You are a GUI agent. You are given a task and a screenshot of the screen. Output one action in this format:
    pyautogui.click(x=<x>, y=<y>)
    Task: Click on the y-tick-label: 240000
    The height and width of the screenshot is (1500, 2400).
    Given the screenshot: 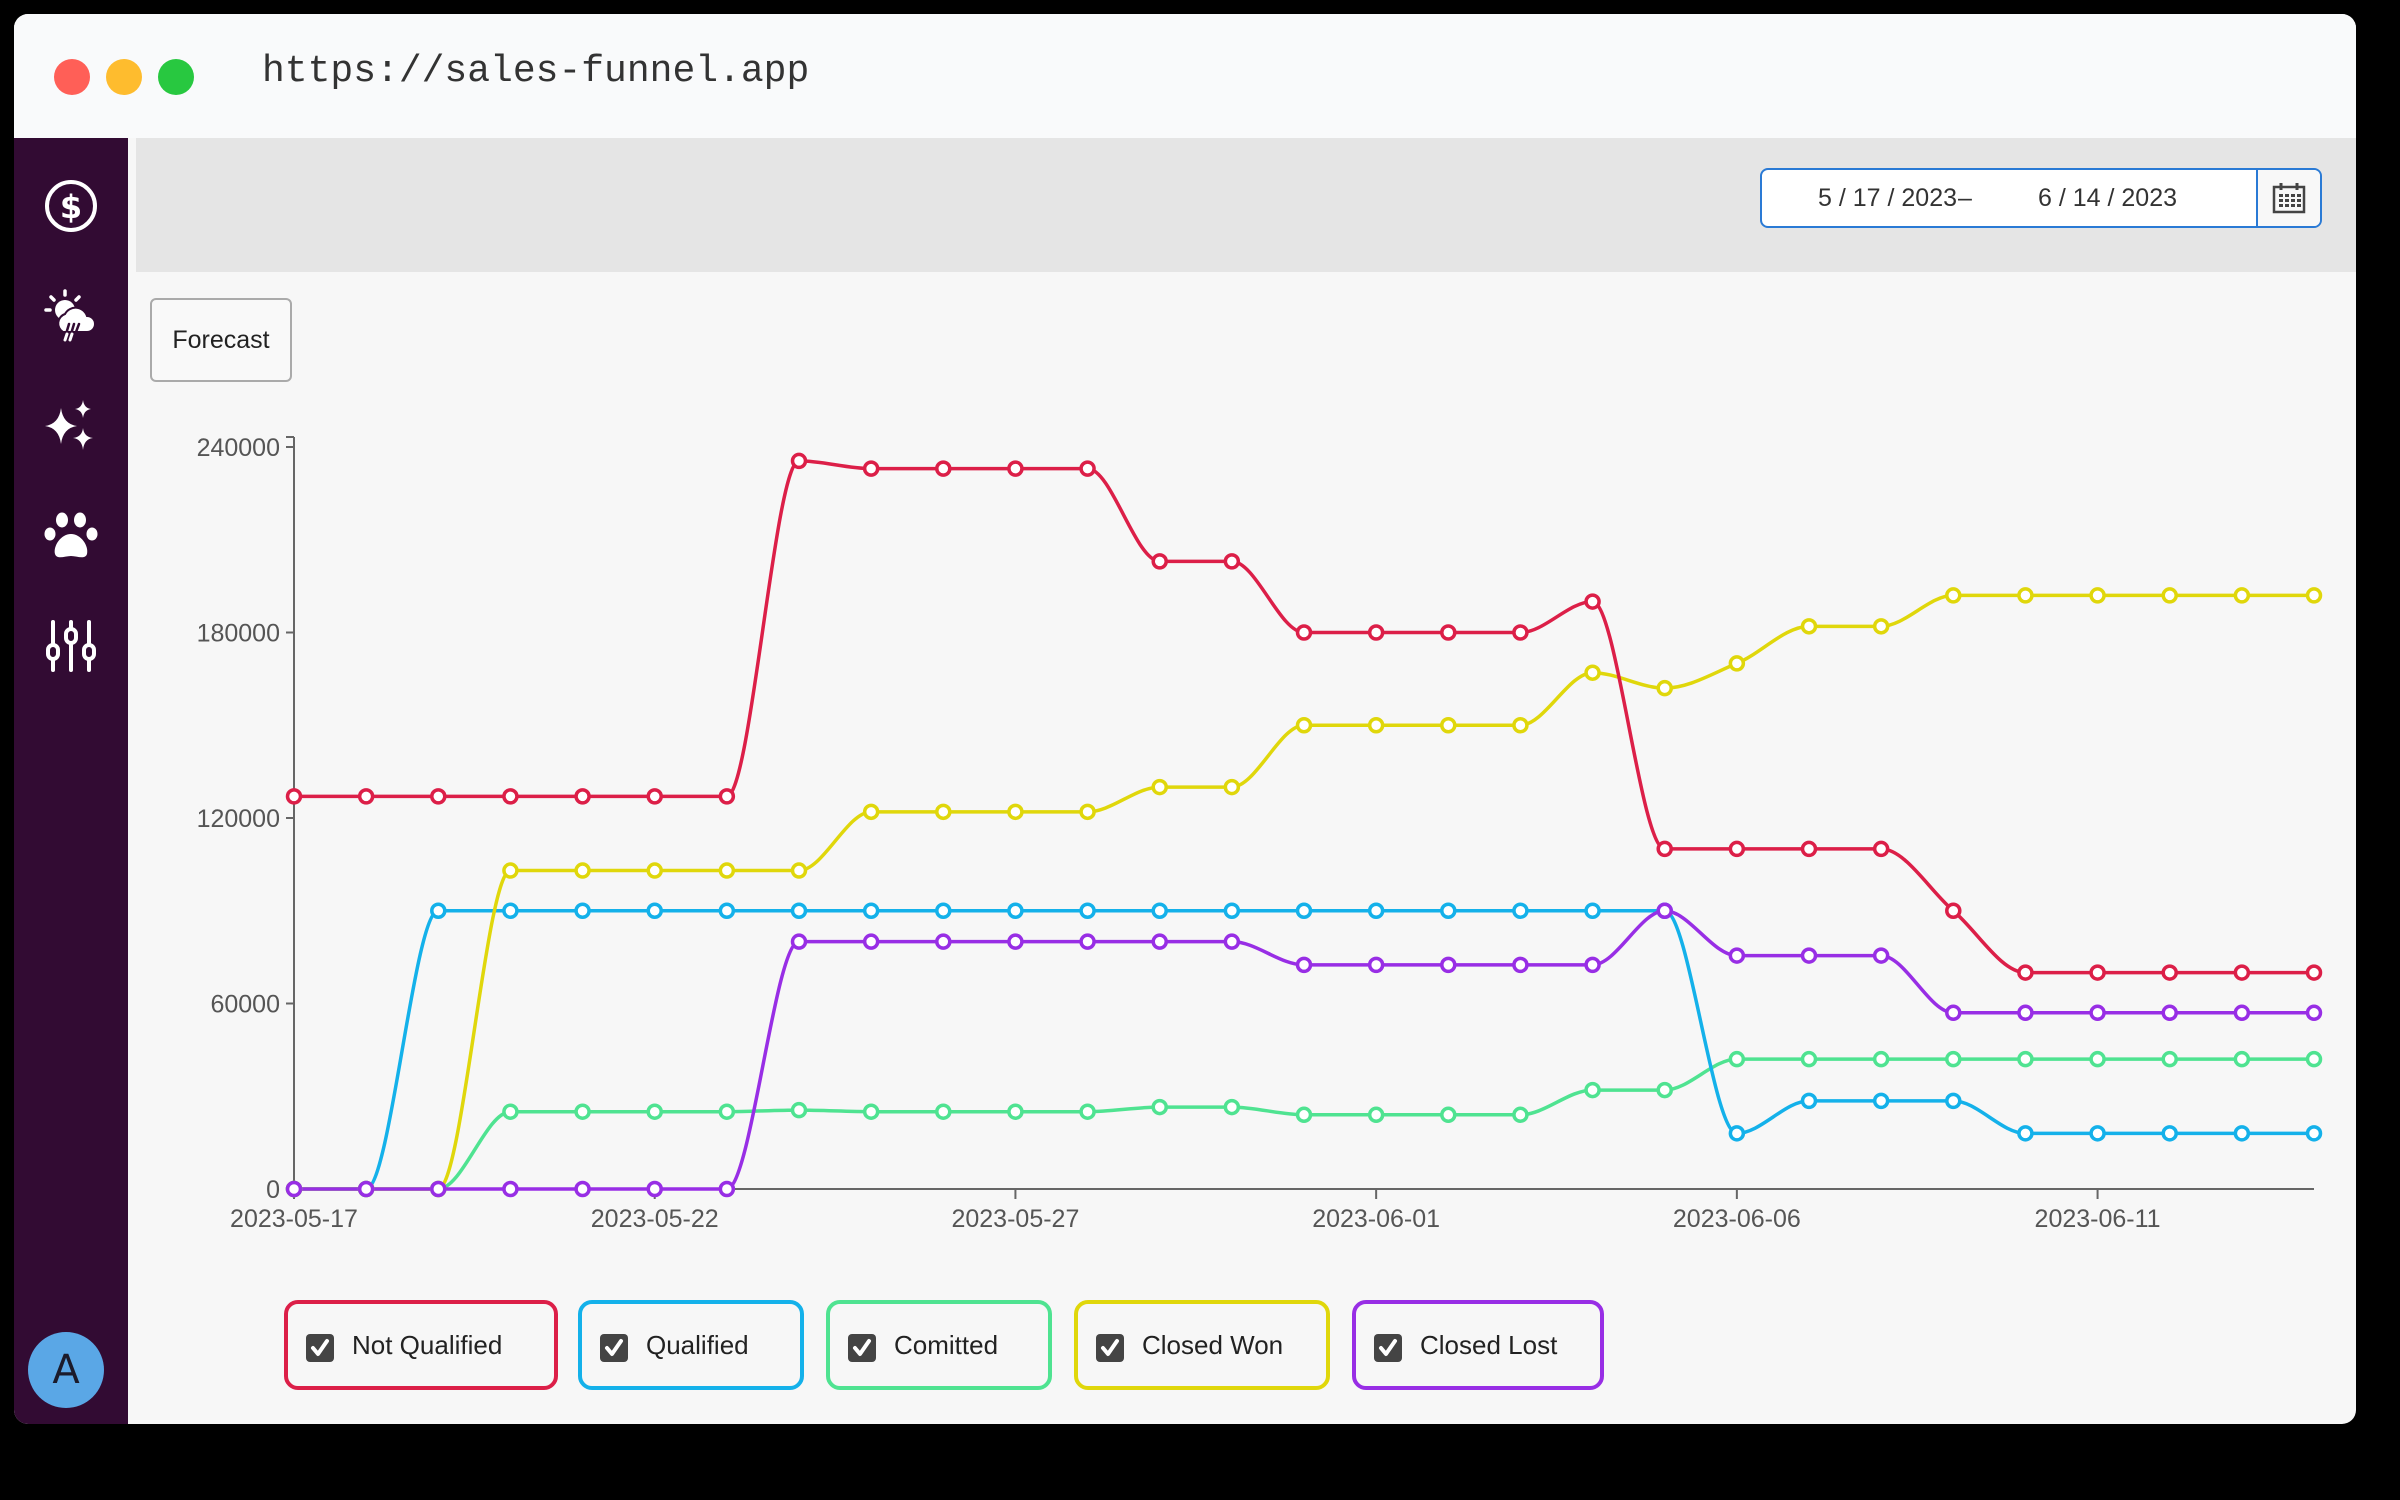 What is the action you would take?
    pyautogui.click(x=238, y=448)
    